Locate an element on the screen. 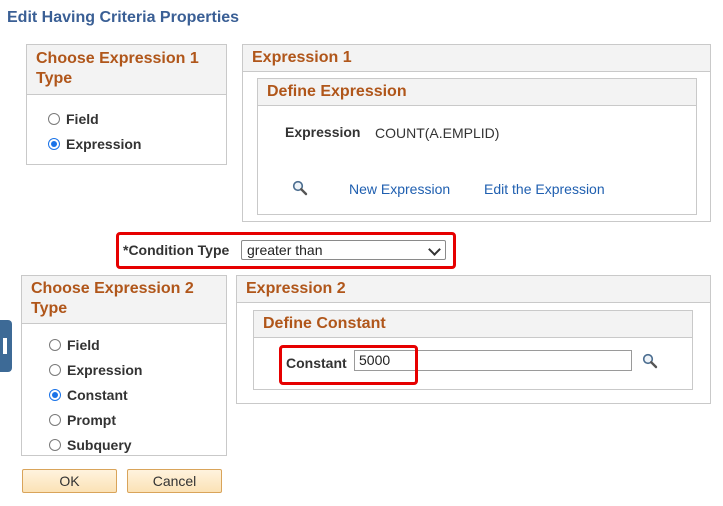  edit-expression-link: Edit the Expression is located at coordinates (544, 189).